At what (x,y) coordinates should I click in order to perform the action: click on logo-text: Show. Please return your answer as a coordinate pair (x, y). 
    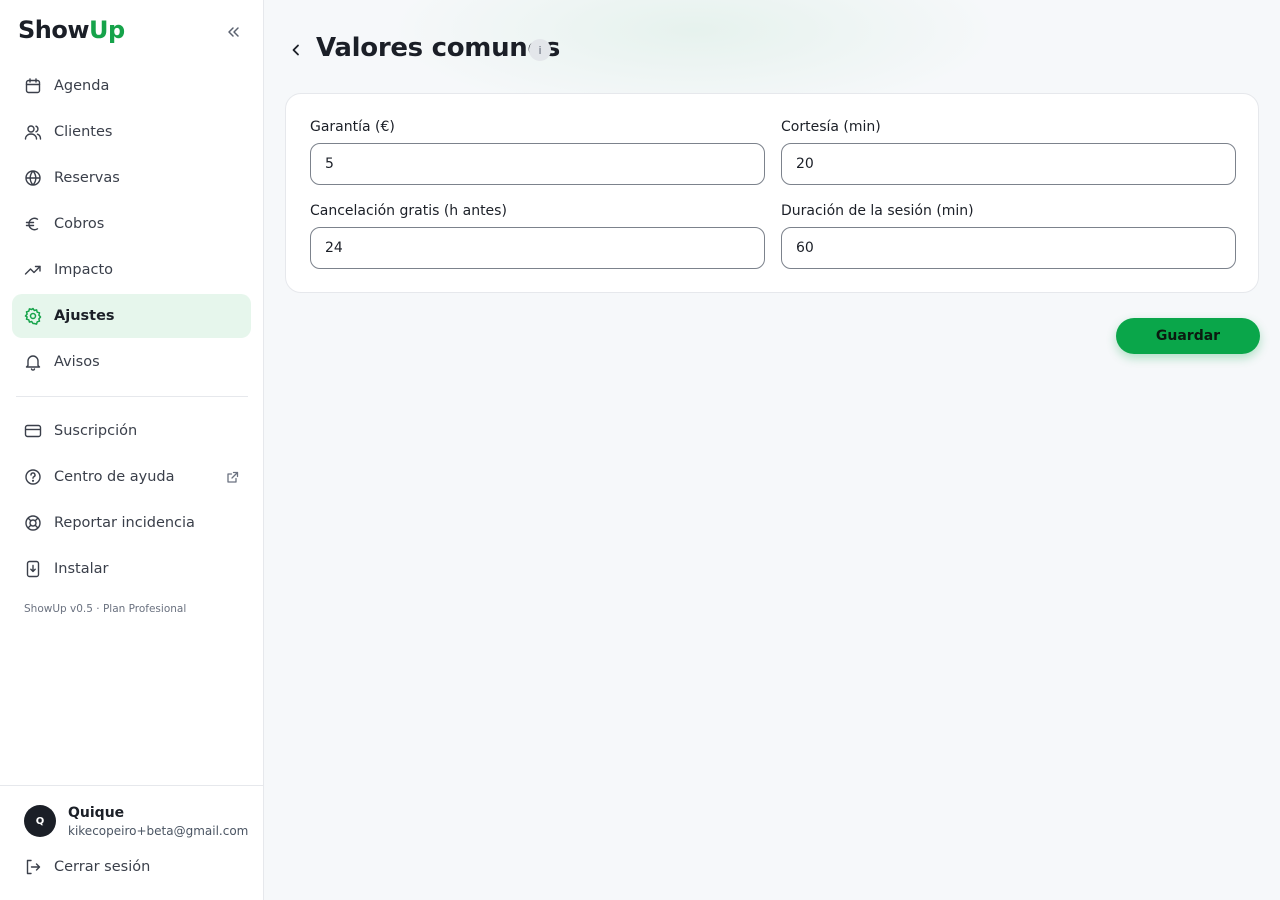
    Looking at the image, I should click on (54, 30).